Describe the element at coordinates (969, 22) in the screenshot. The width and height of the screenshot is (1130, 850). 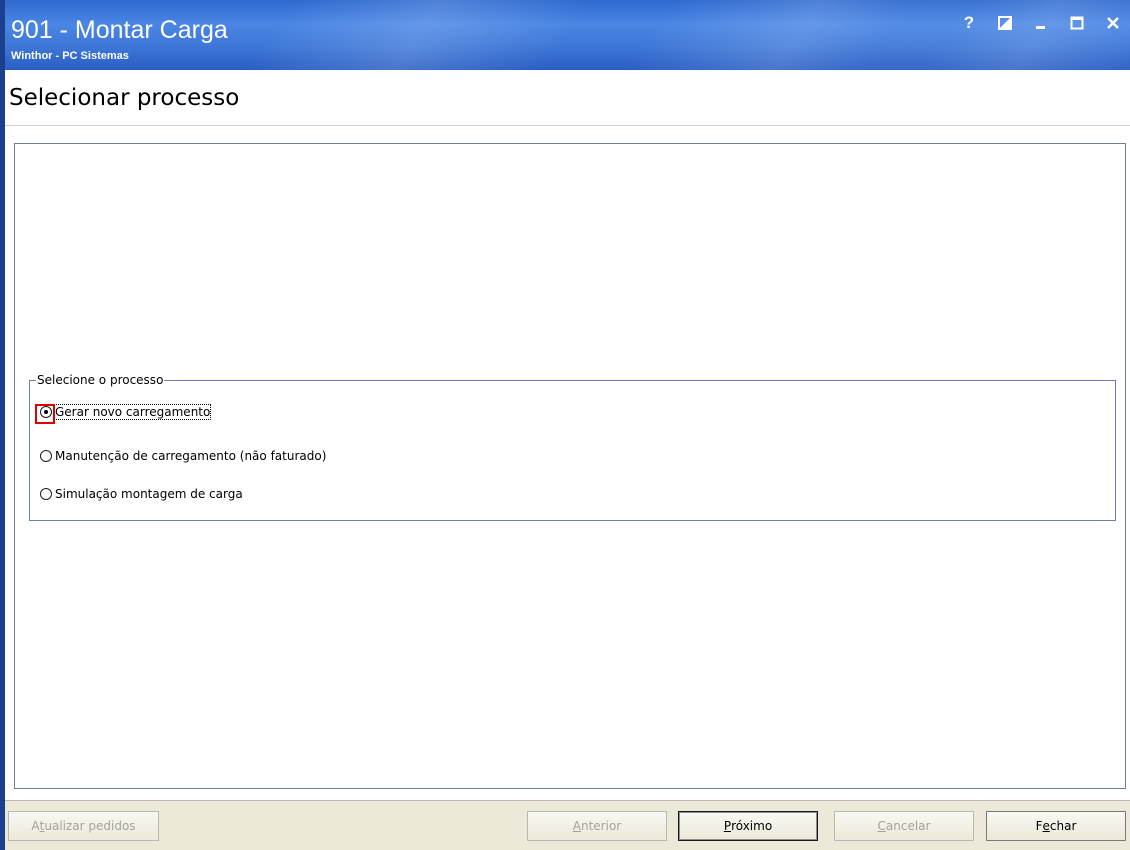
I see `help-icon: ?` at that location.